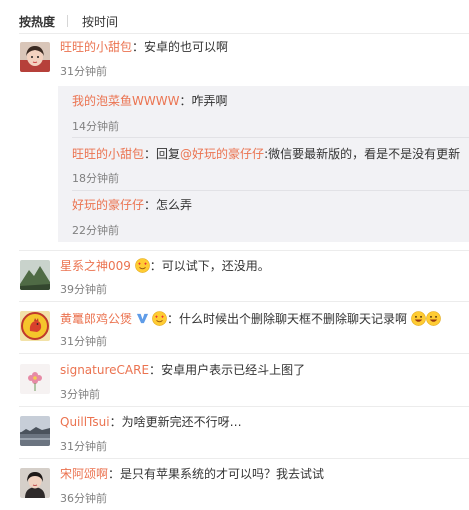 This screenshot has width=469, height=510. Describe the element at coordinates (186, 47) in the screenshot. I see `comment-text: 安卓的也可以啊` at that location.